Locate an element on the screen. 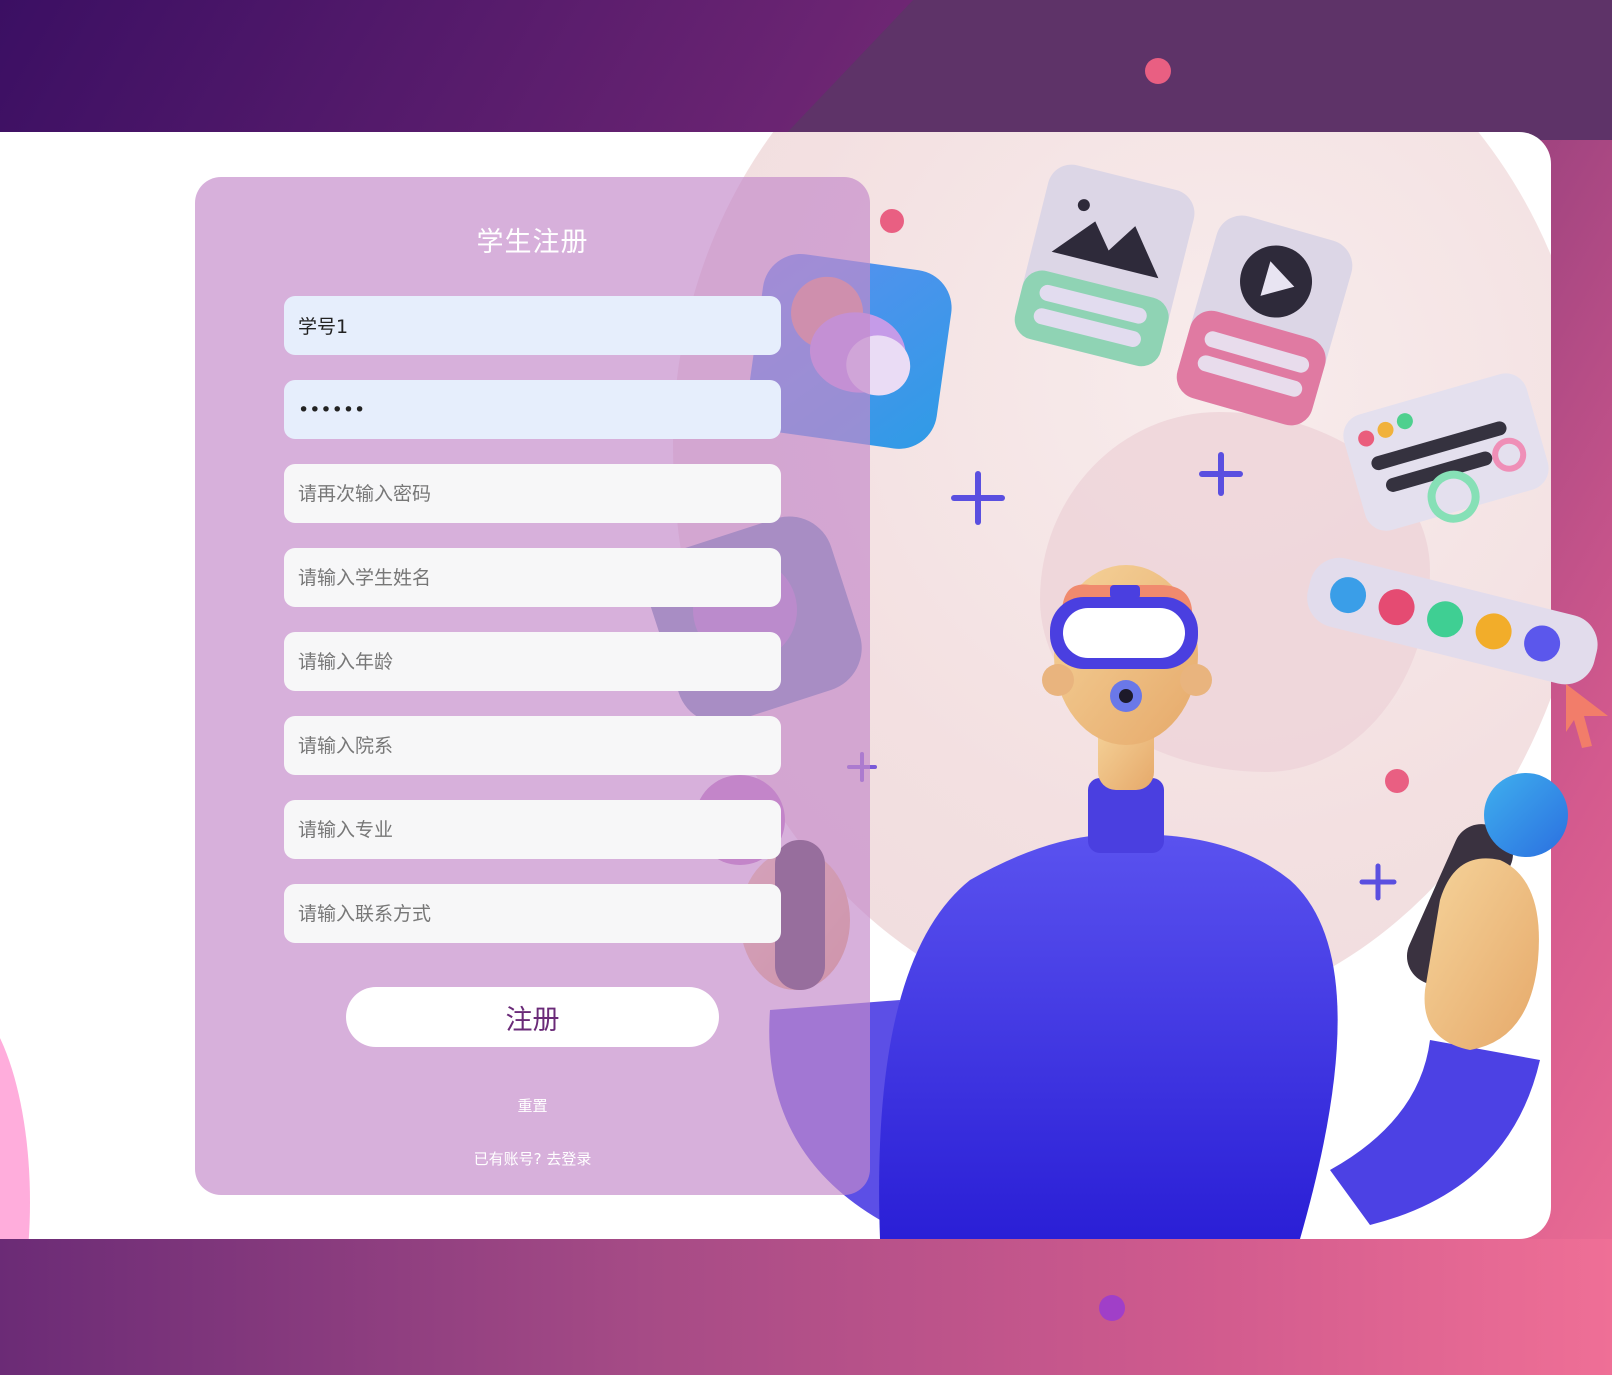 This screenshot has width=1612, height=1375. login-row: 已有账号? 去登录 is located at coordinates (532, 1158).